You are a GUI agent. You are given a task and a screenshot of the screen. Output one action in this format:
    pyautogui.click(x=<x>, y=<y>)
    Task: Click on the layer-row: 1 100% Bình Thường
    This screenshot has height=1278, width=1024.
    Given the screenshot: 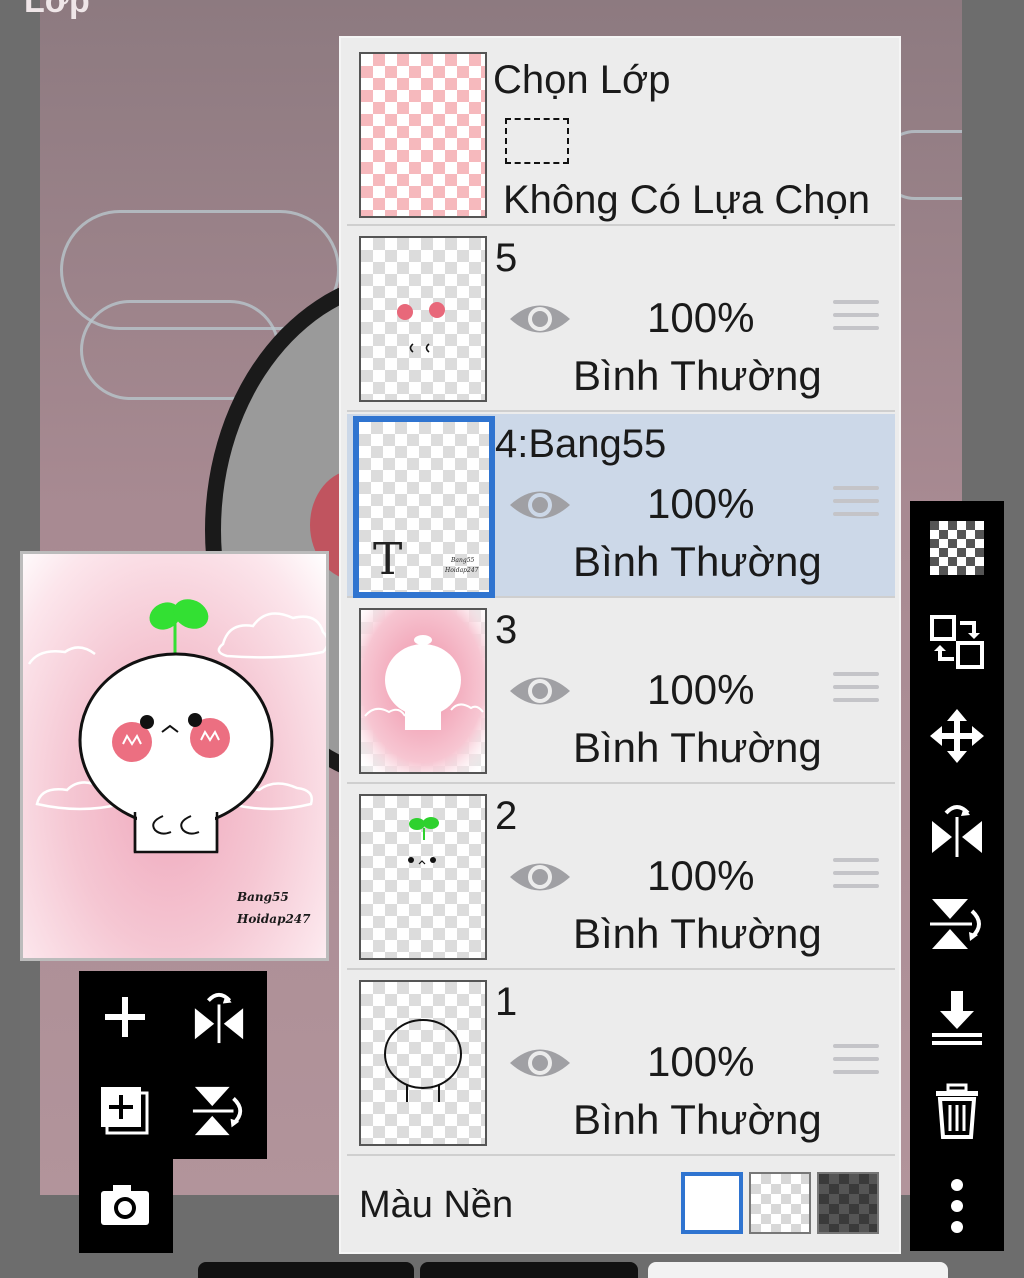 What is the action you would take?
    pyautogui.click(x=621, y=1064)
    